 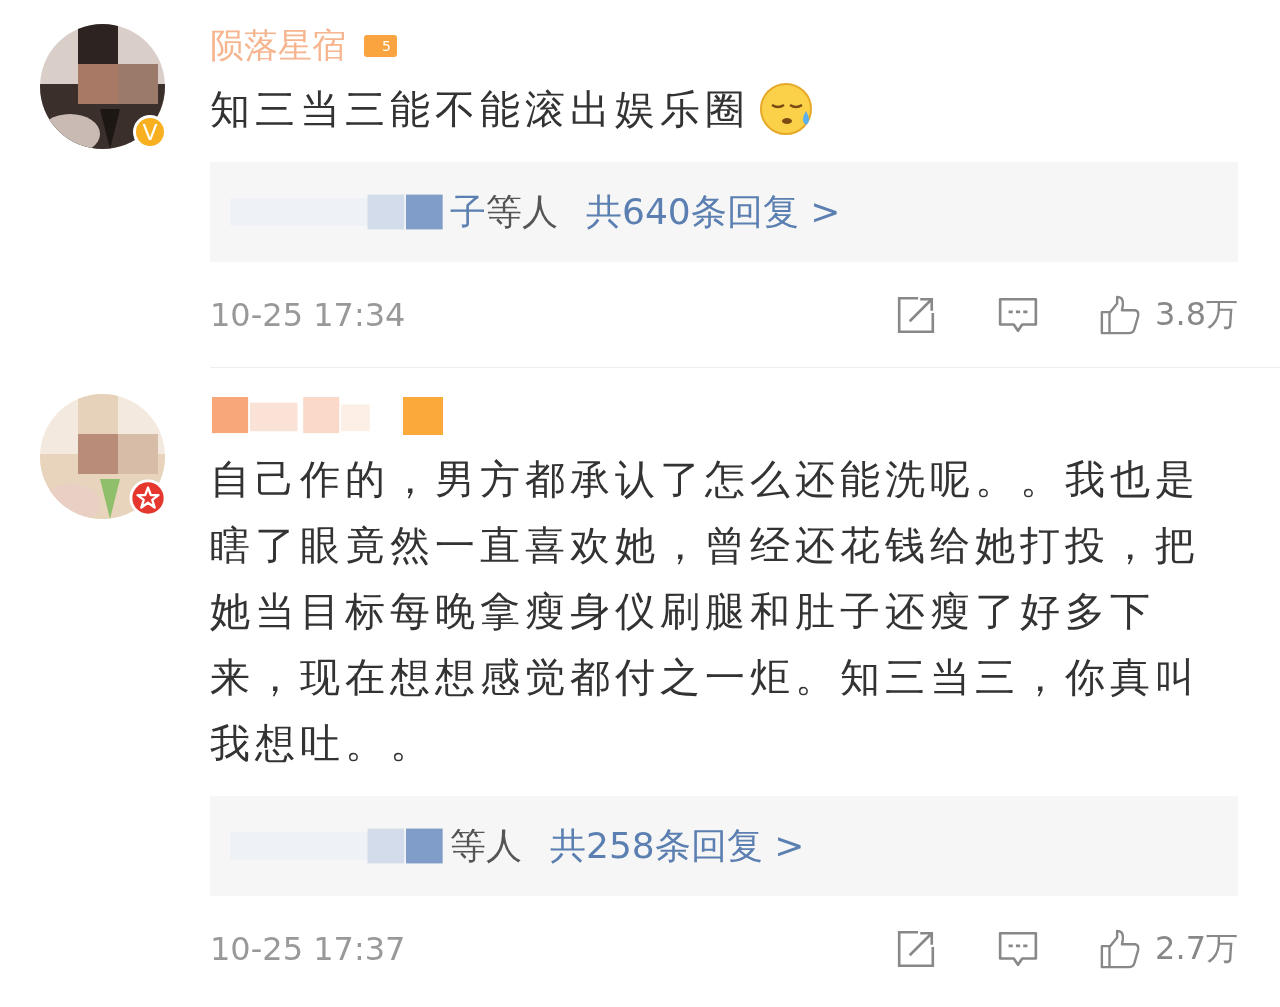 I want to click on comment-time: 10-25 17:34, so click(x=308, y=314).